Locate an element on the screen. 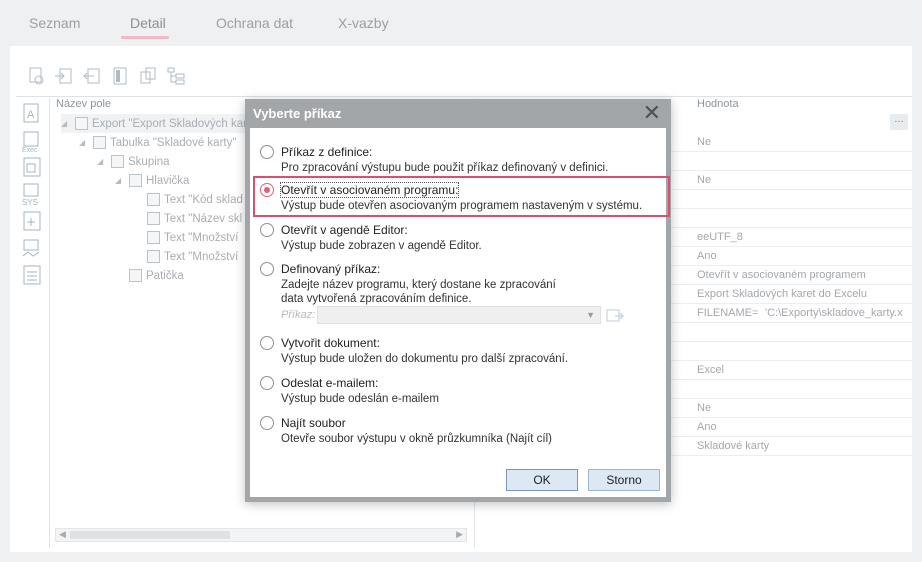 Image resolution: width=922 pixels, height=562 pixels. value-cell: Excel is located at coordinates (710, 370).